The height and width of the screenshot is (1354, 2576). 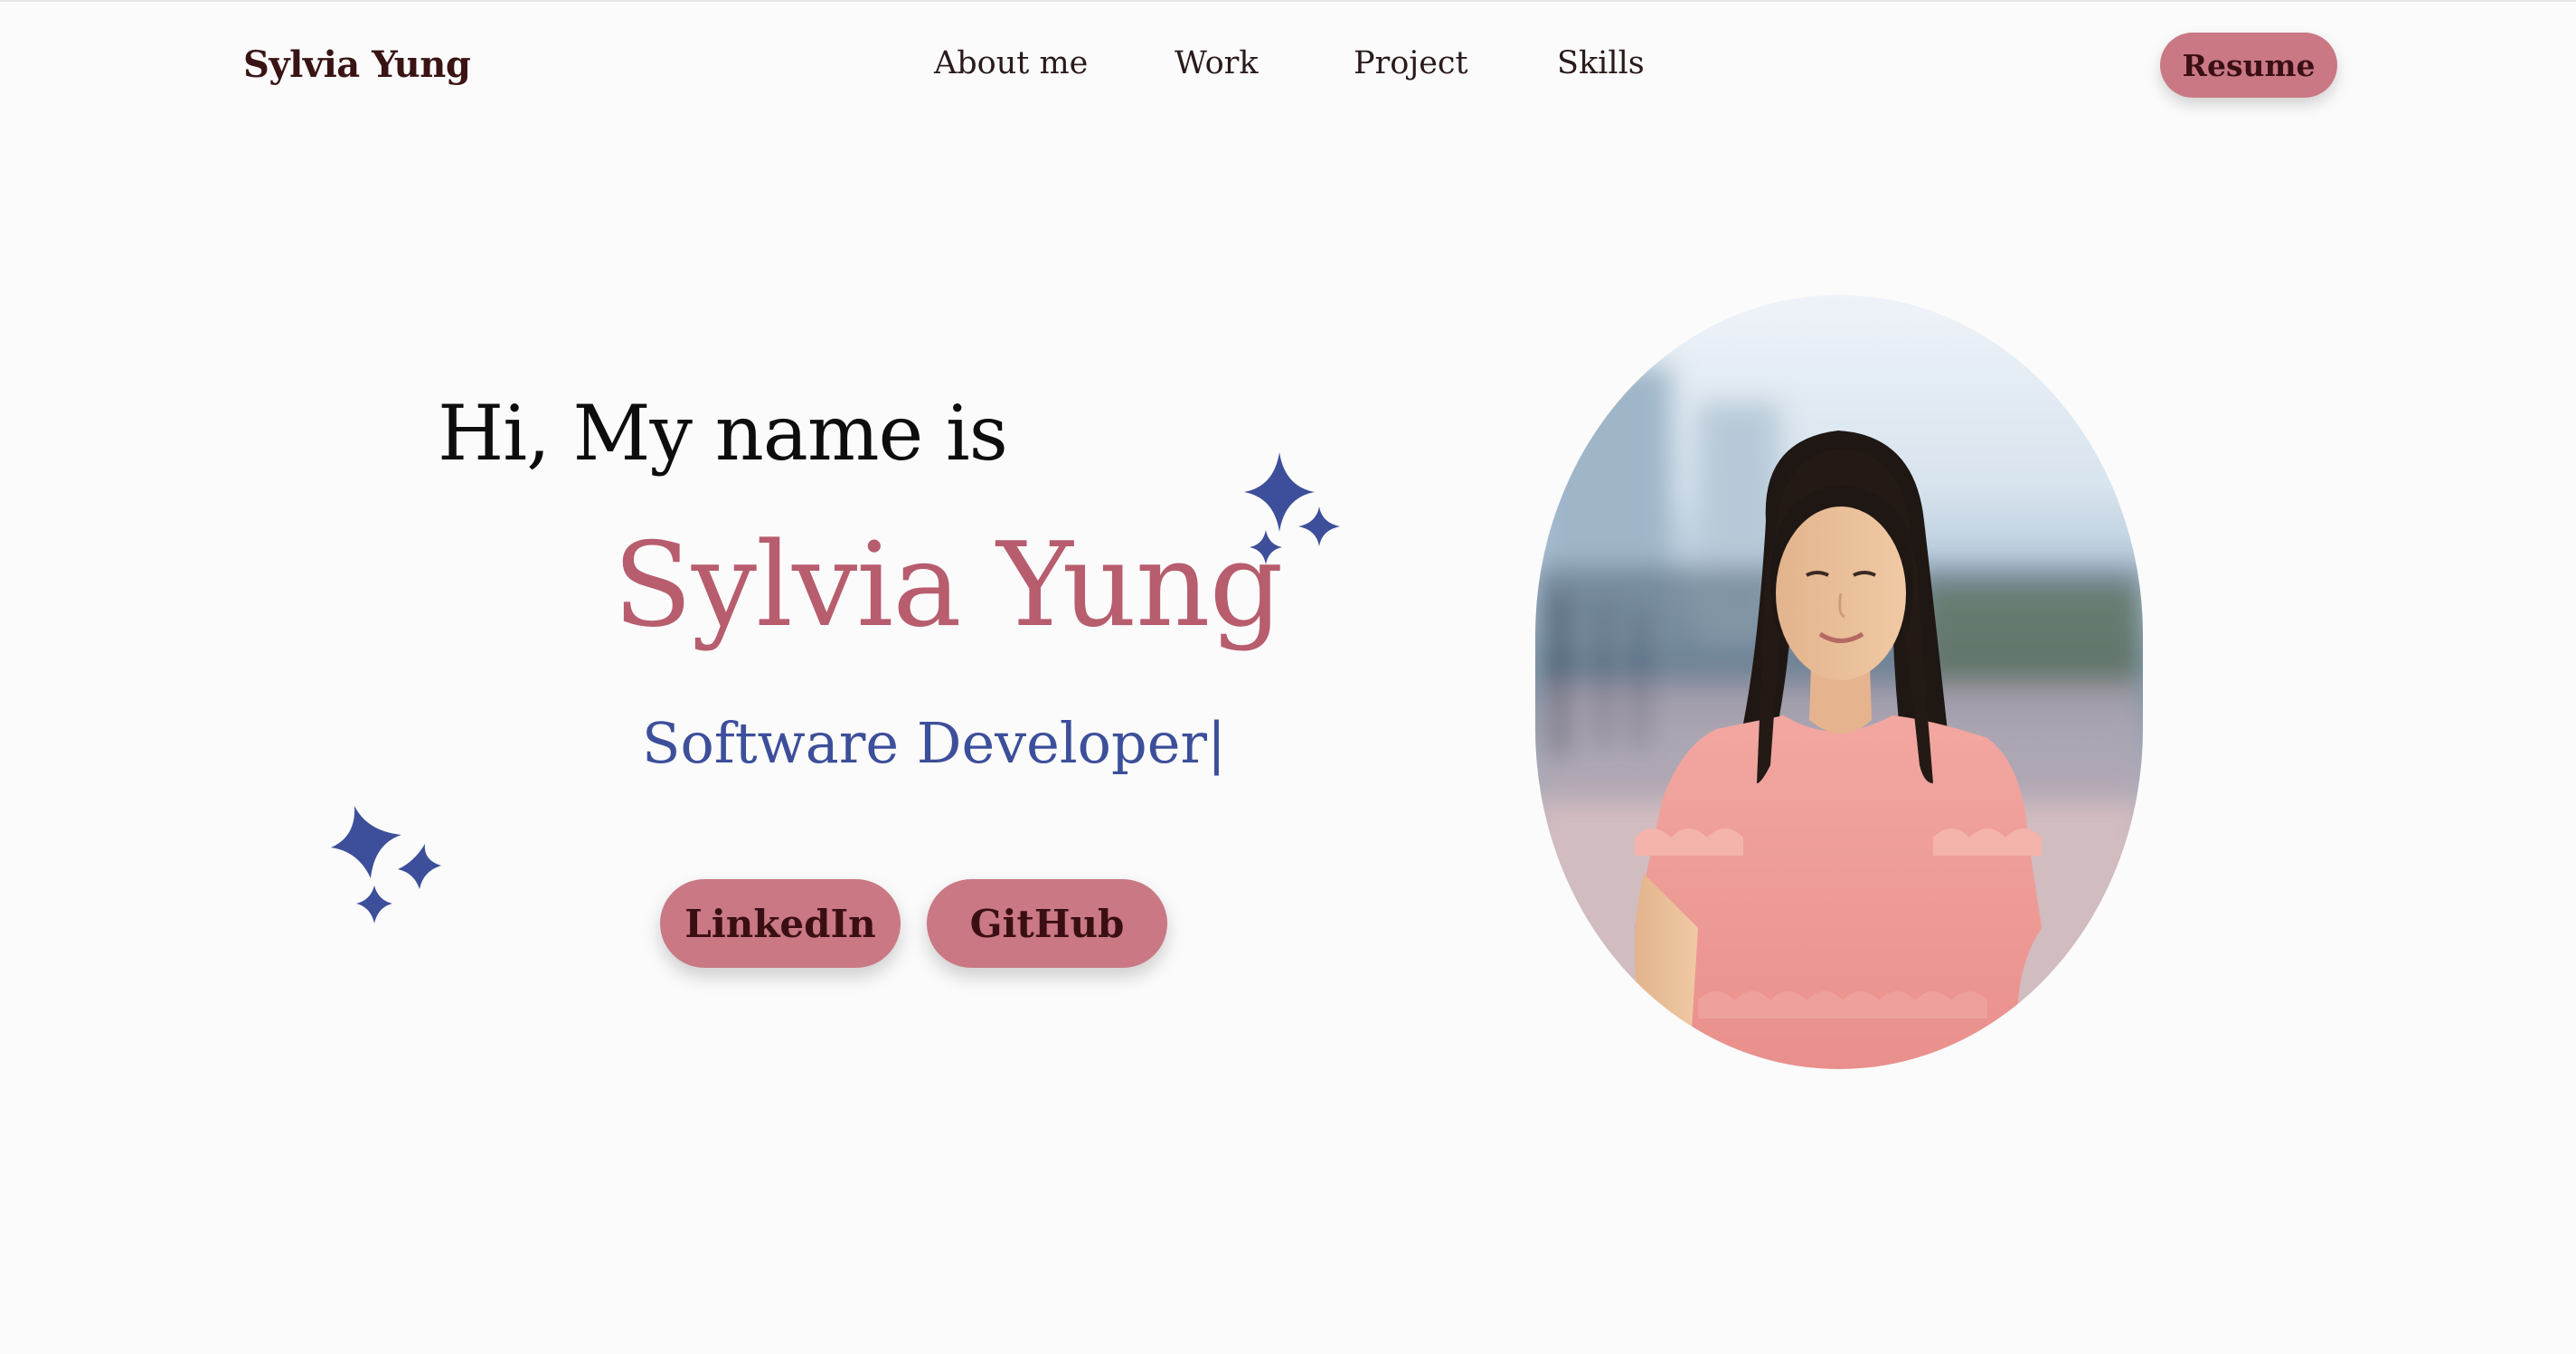 I want to click on nav-item-project: Project, so click(x=1411, y=63).